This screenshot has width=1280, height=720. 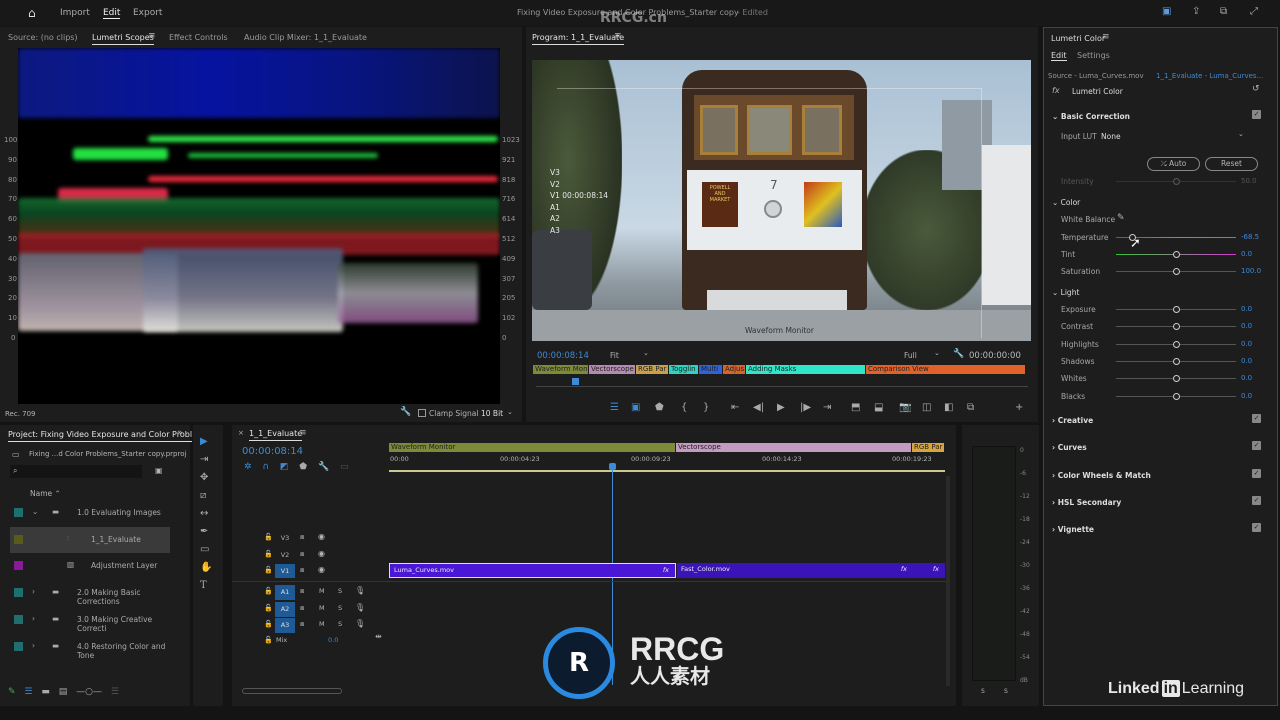 What do you see at coordinates (1246, 326) in the screenshot?
I see `contrast-value: 0.0` at bounding box center [1246, 326].